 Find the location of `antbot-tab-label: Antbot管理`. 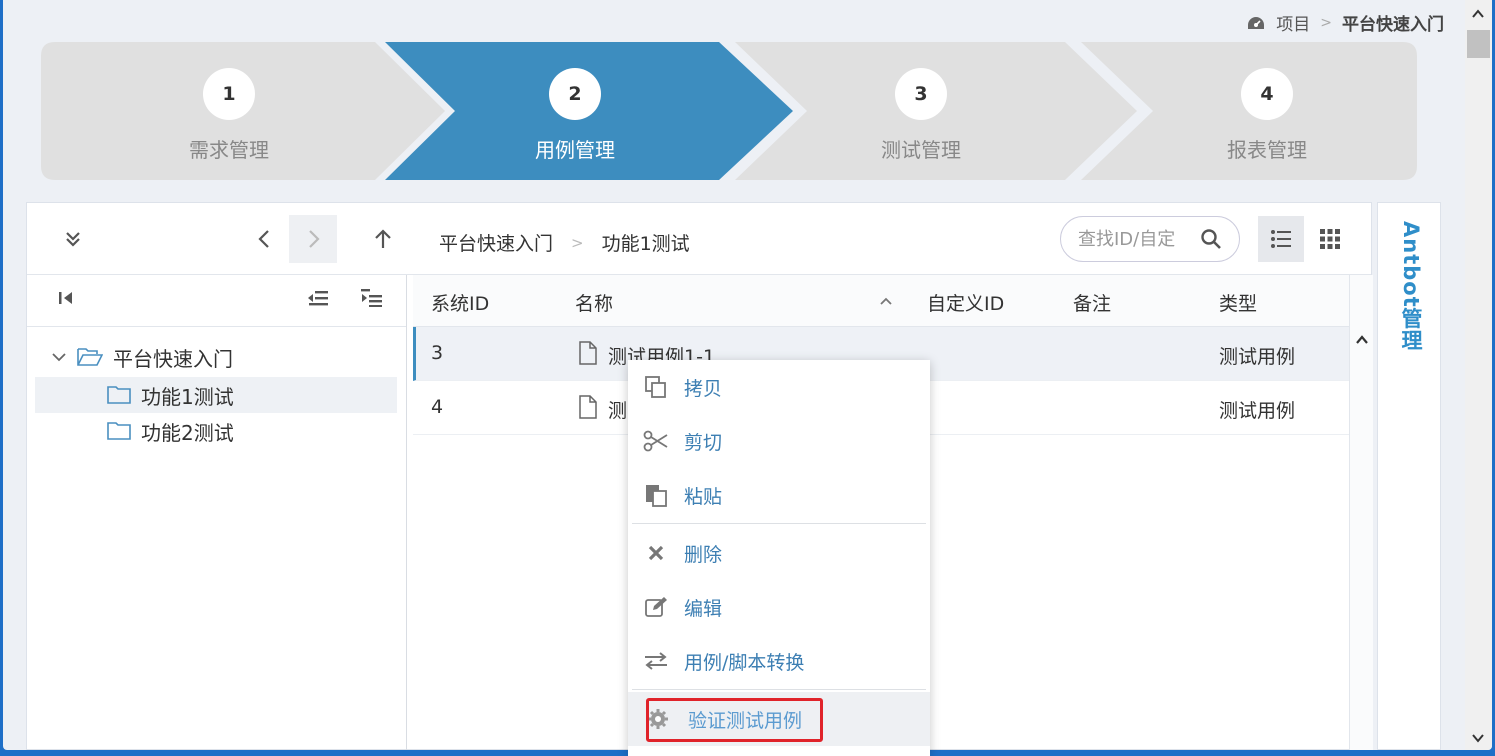

antbot-tab-label: Antbot管理 is located at coordinates (1411, 286).